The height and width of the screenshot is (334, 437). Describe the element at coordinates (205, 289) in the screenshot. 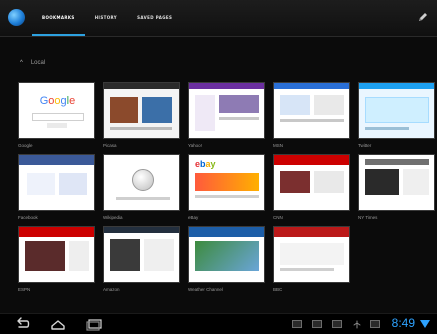

I see `bookmark-title: Weather Channel` at that location.